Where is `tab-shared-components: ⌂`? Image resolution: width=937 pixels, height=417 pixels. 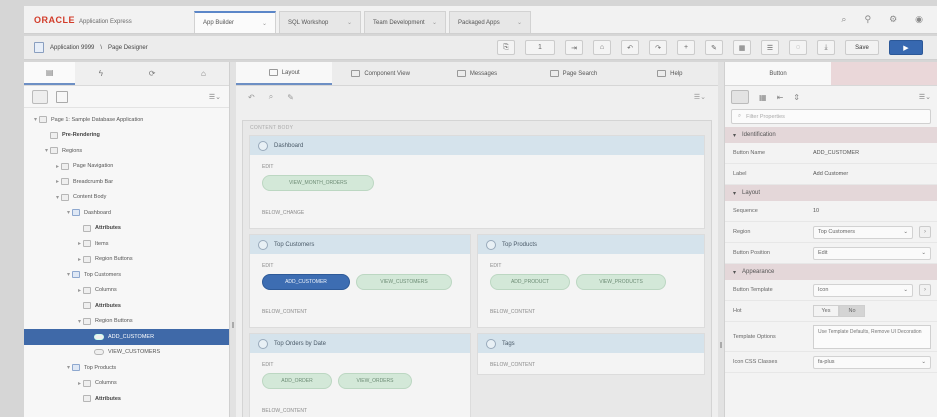 tab-shared-components: ⌂ is located at coordinates (203, 73).